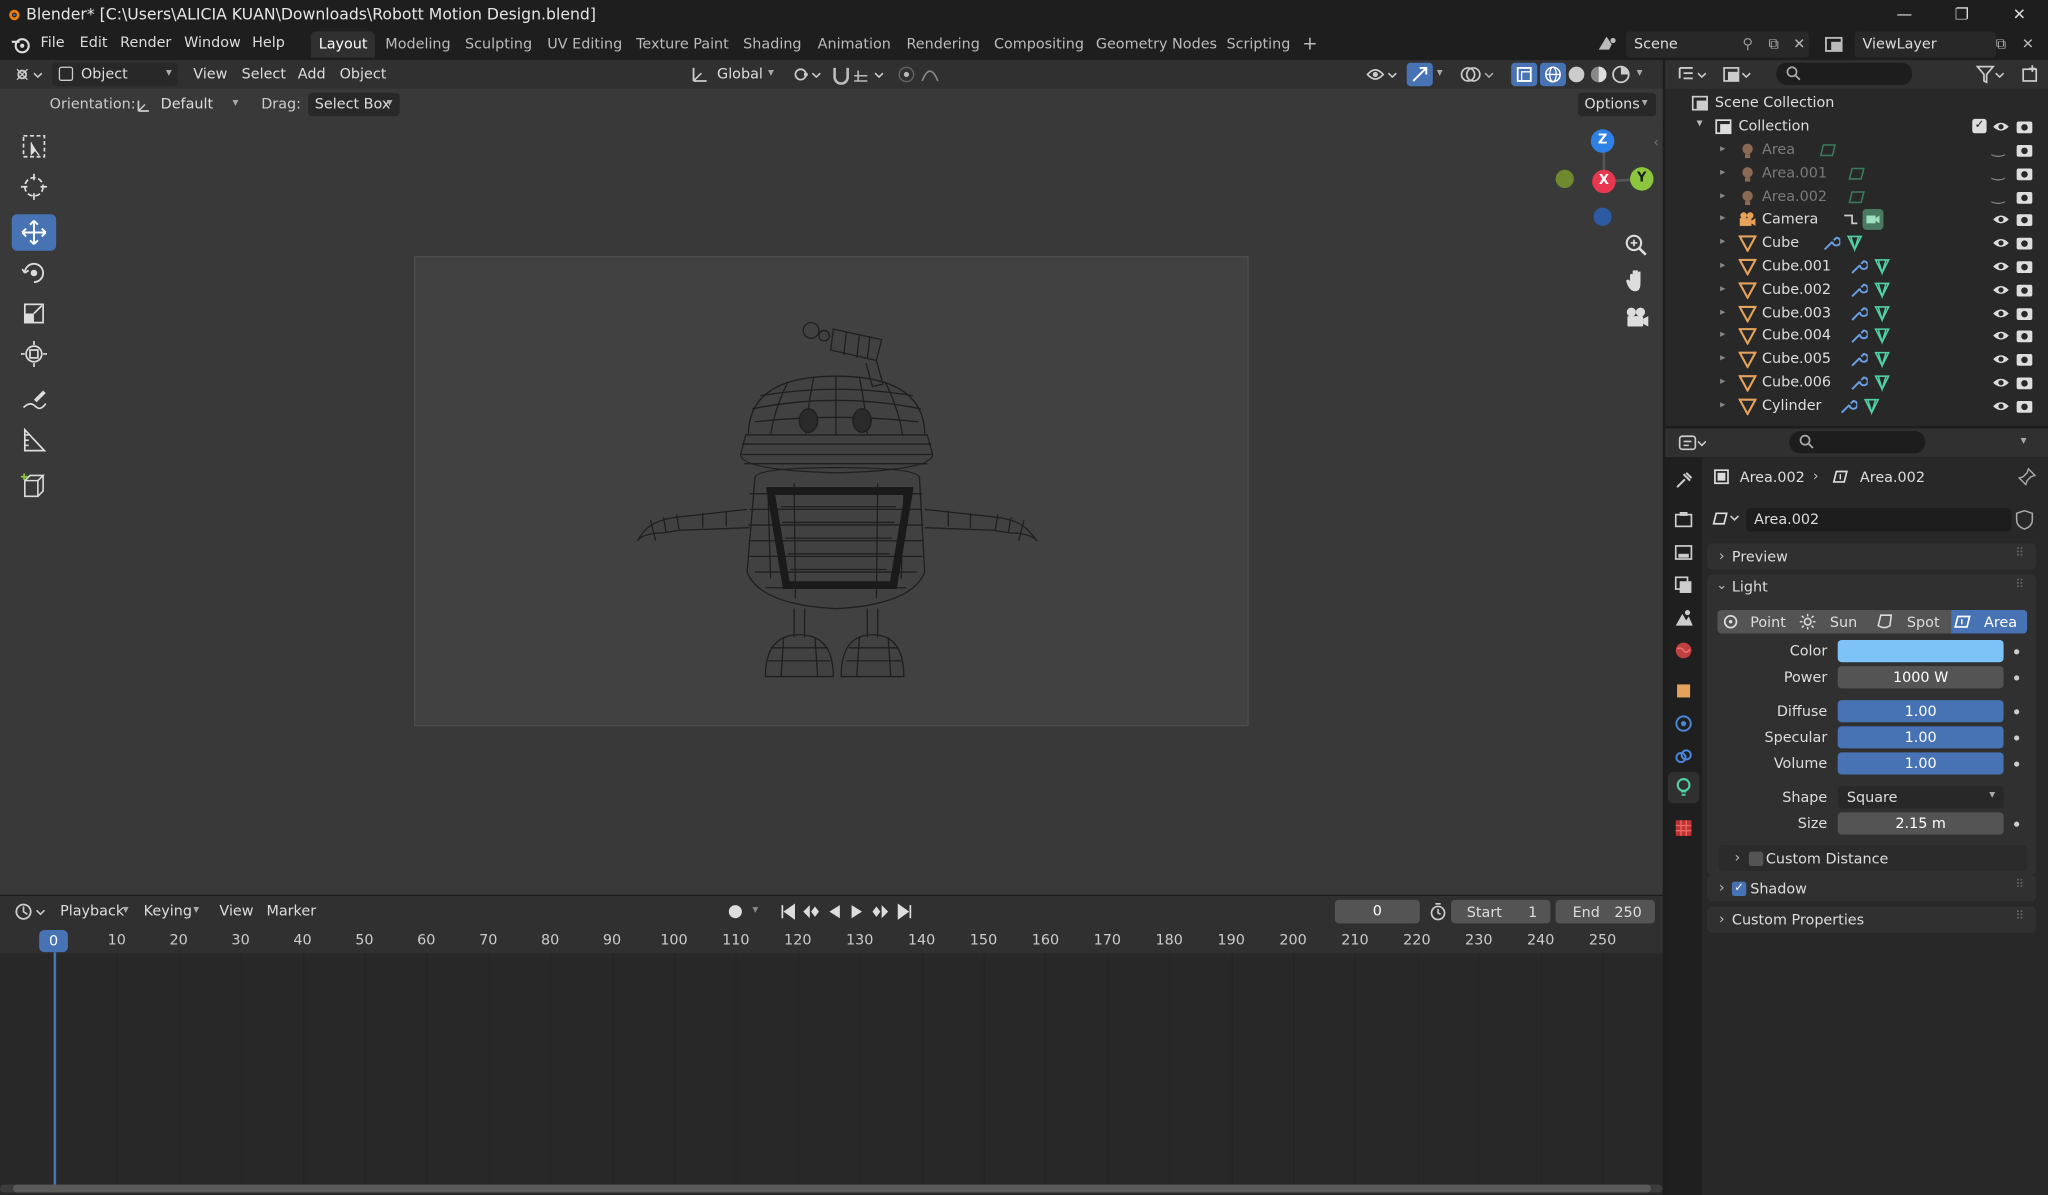 The width and height of the screenshot is (2048, 1195). I want to click on move-tool, so click(34, 232).